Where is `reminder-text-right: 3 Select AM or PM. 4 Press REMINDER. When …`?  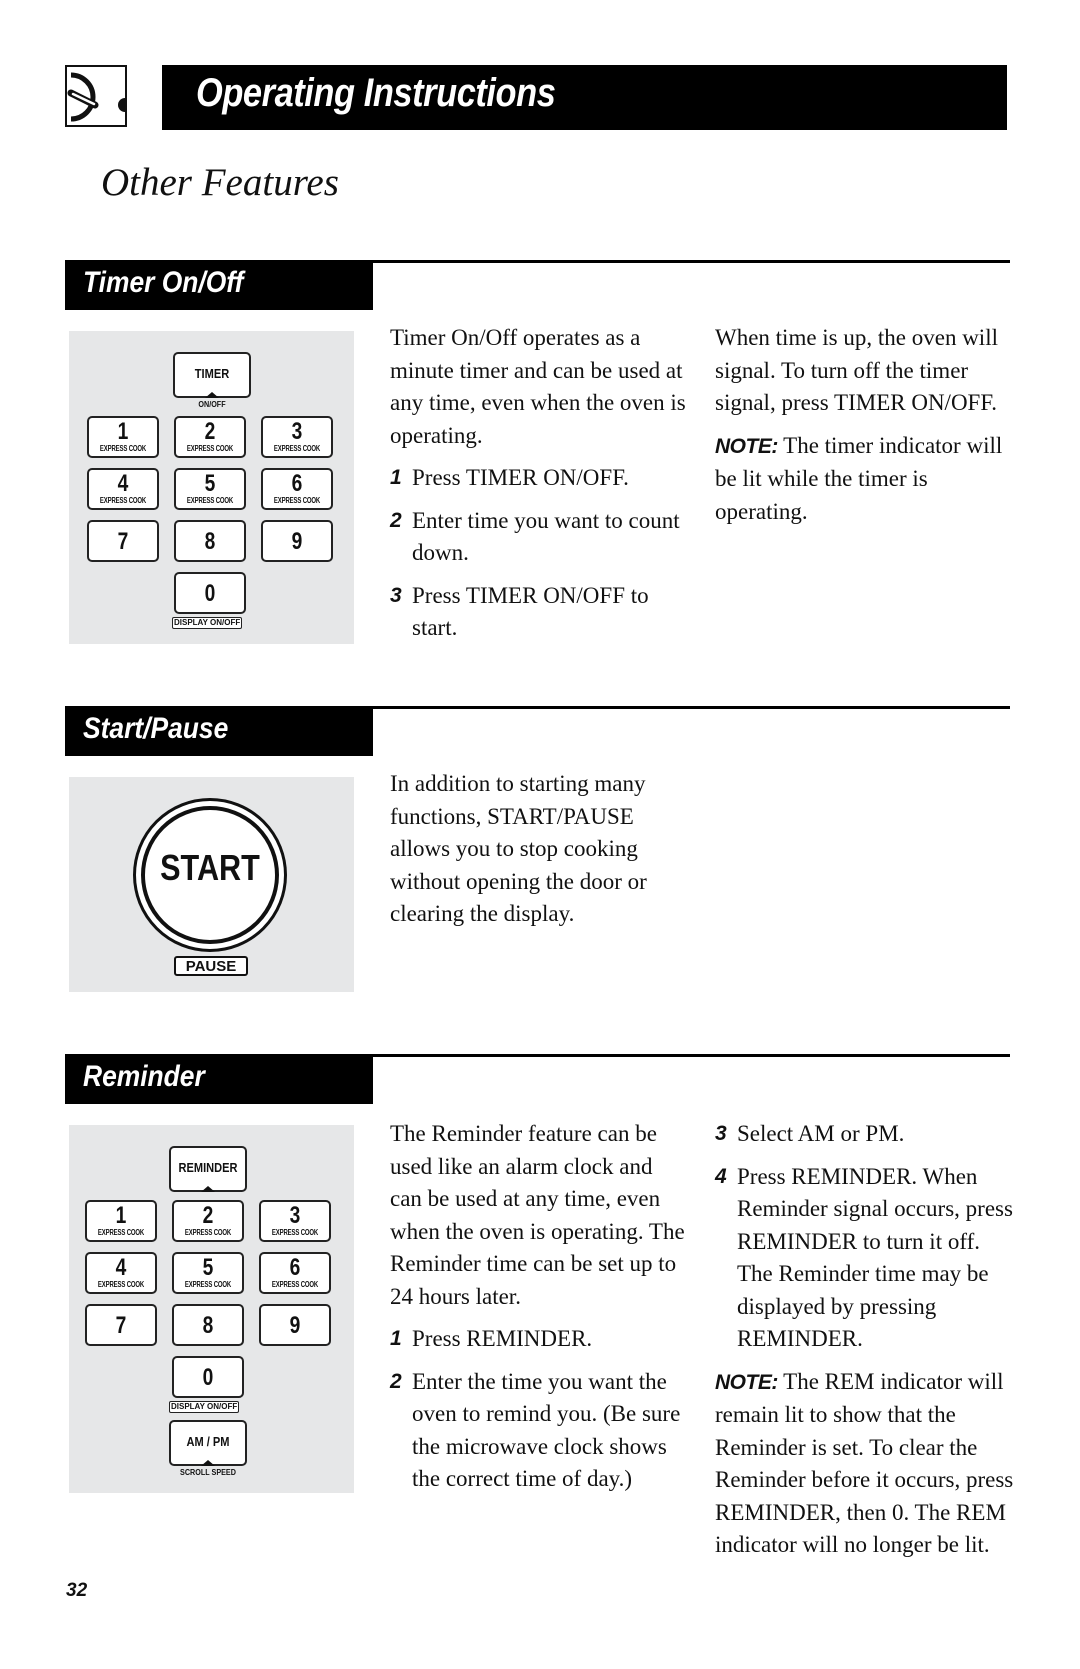 reminder-text-right: 3 Select AM or PM. 4 Press REMINDER. When … is located at coordinates (865, 1345).